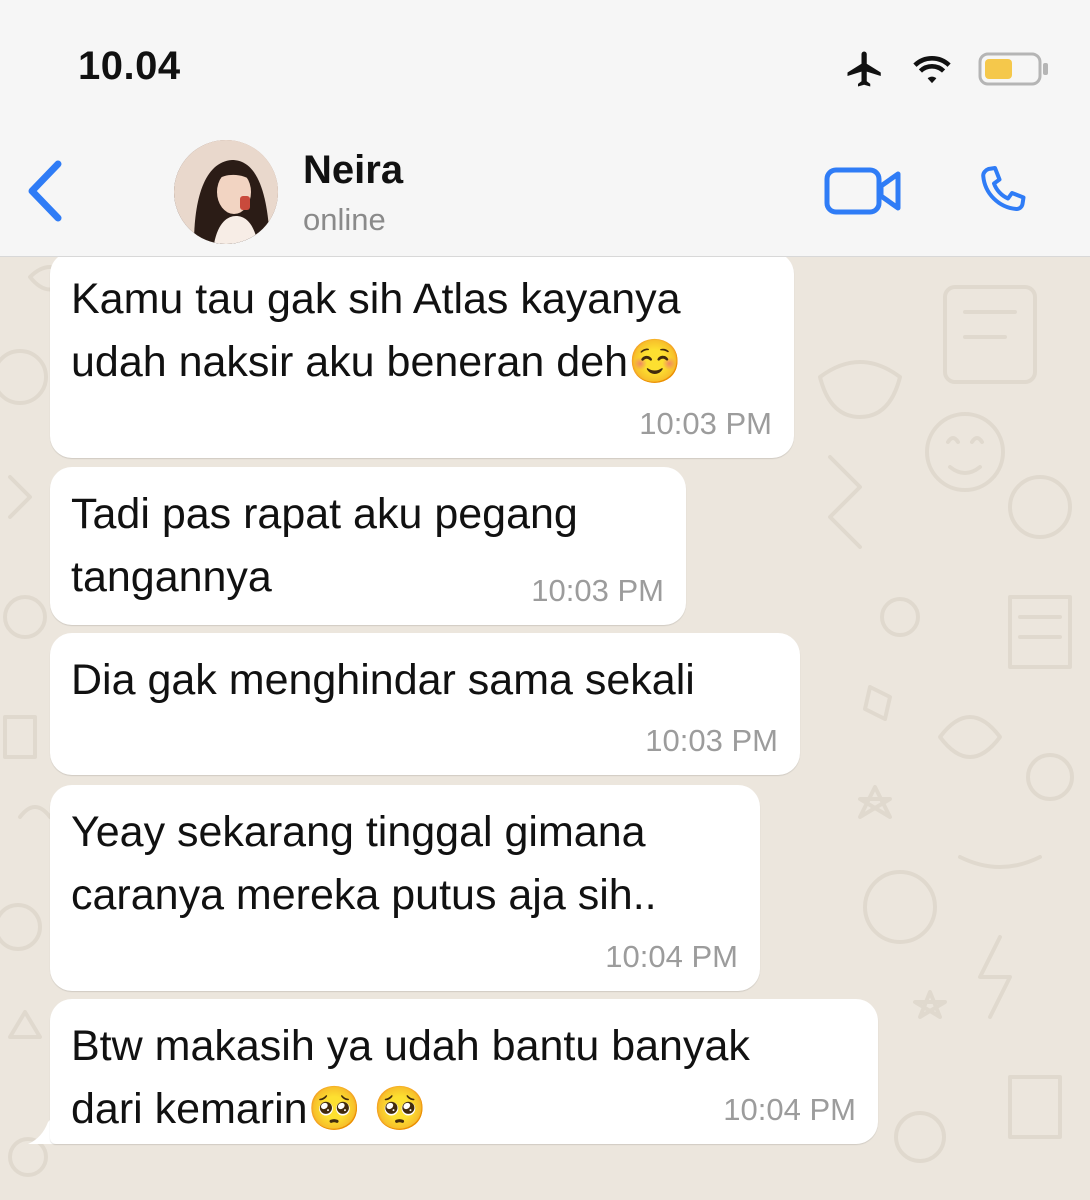  I want to click on airplane-icon, so click(865, 71).